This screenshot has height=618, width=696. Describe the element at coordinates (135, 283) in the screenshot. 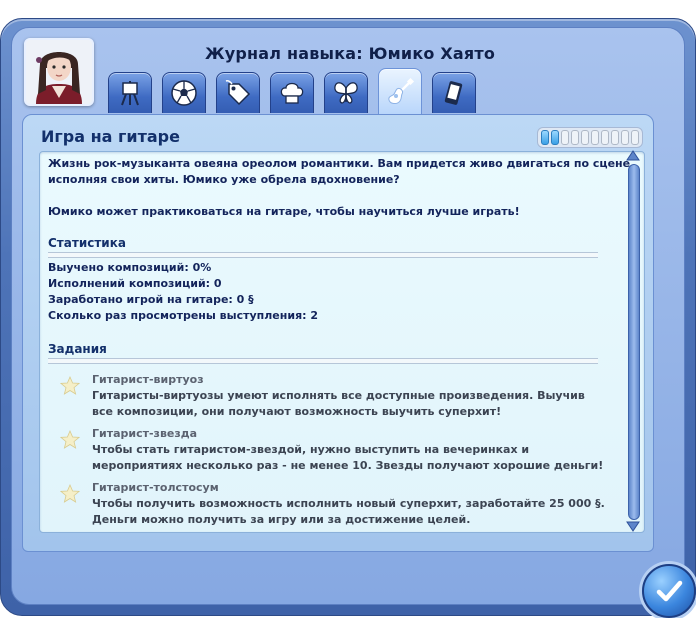

I see `stat-item: Исполнений композиций: 0` at that location.